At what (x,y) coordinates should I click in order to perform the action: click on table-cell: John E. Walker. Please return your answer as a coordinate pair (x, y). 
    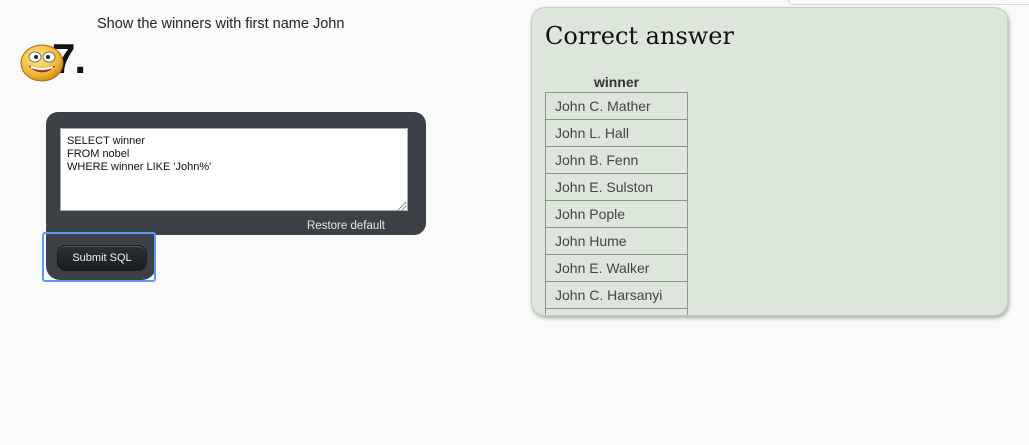
    Looking at the image, I should click on (616, 268).